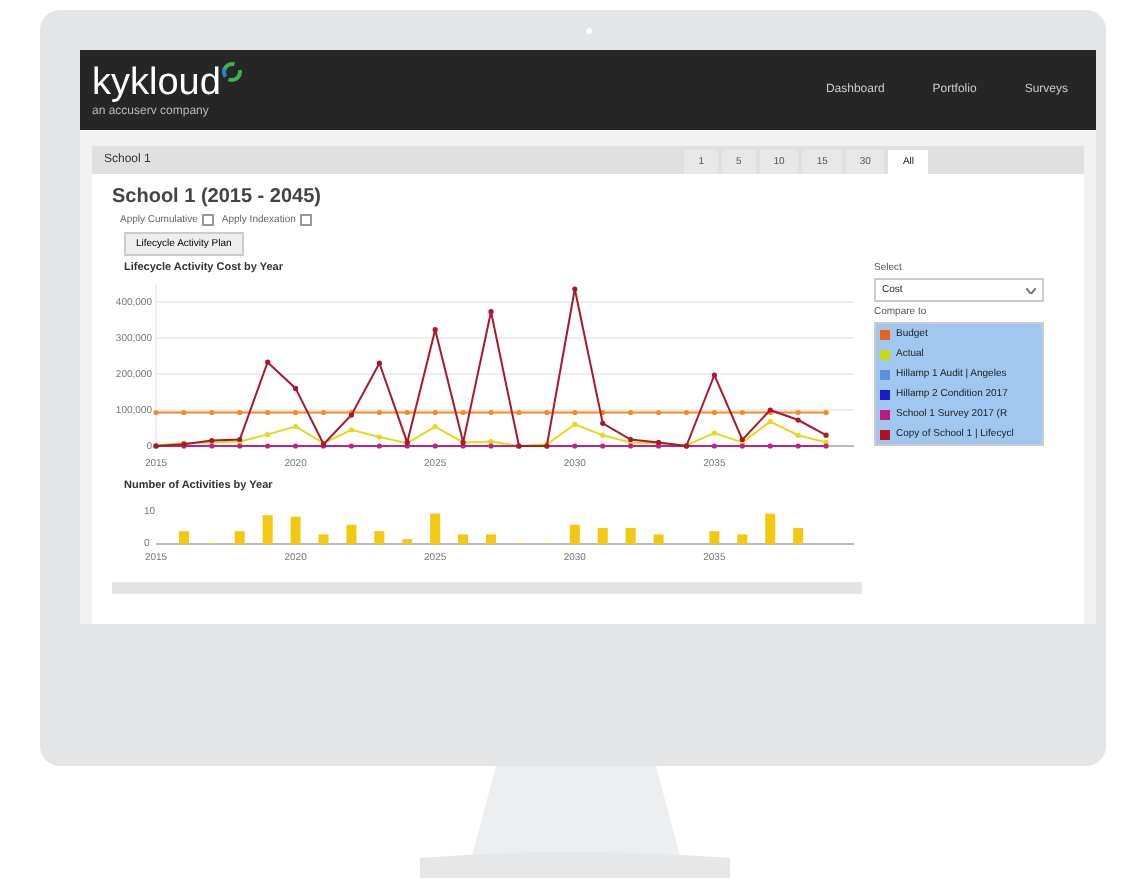 Image resolution: width=1146 pixels, height=892 pixels. Describe the element at coordinates (217, 197) in the screenshot. I see `page-heading: School 1 (2015 - 2045)` at that location.